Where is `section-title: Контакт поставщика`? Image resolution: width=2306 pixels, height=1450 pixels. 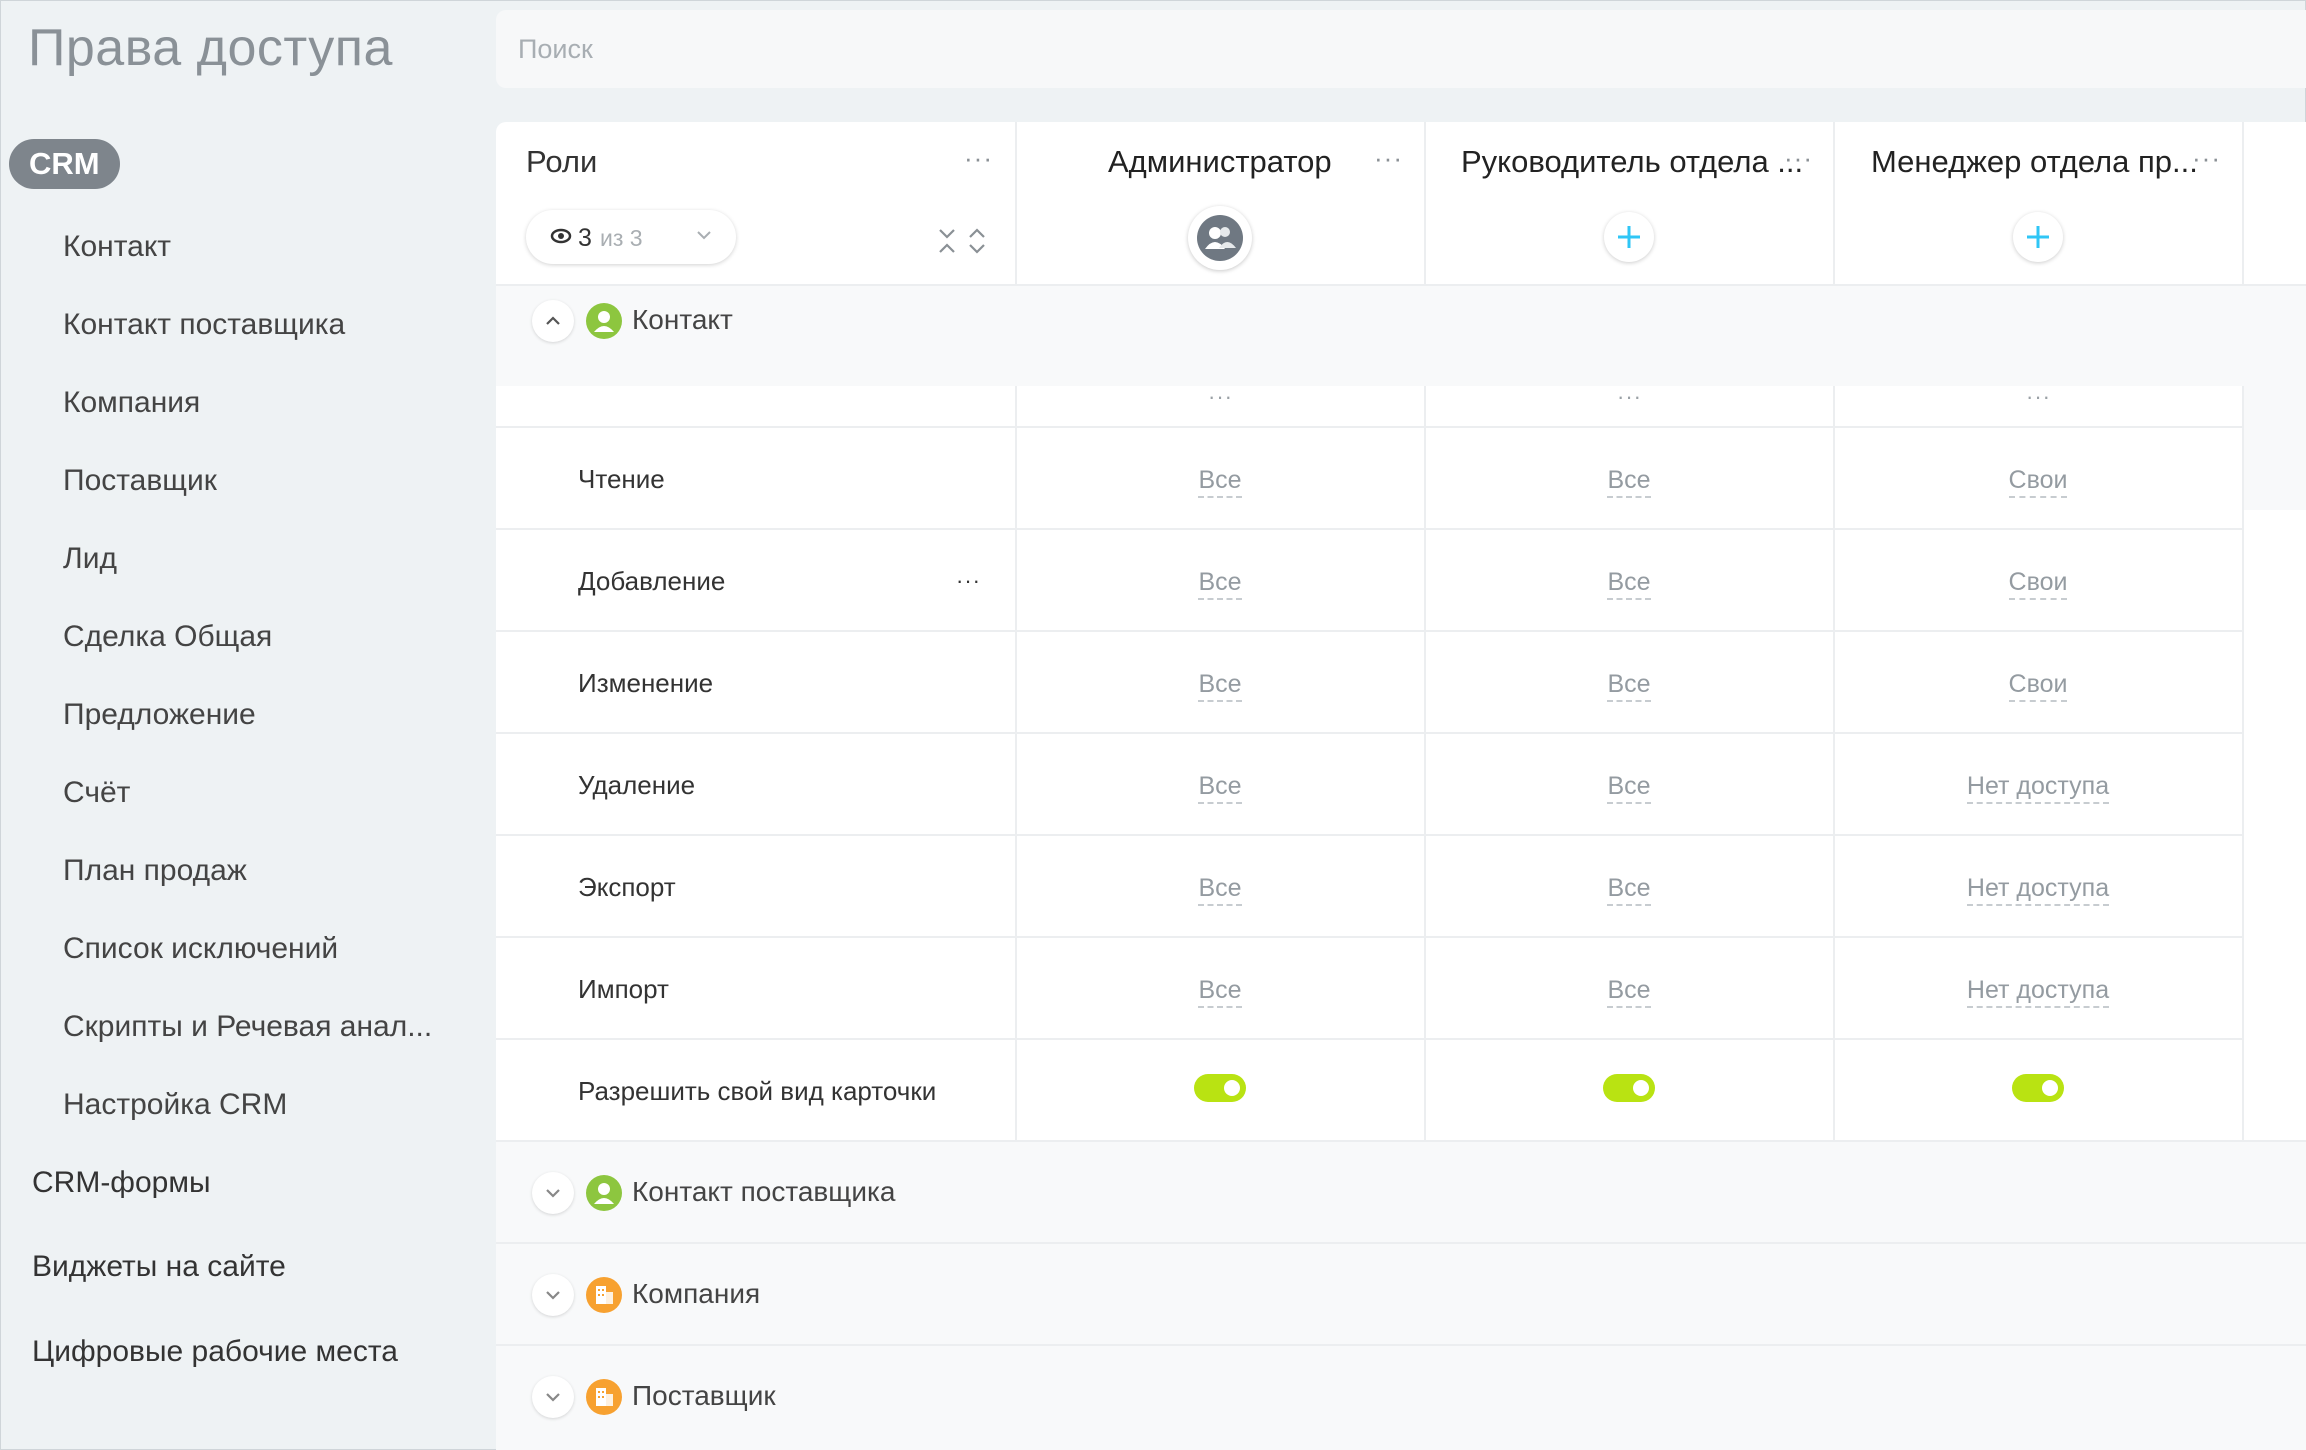
section-title: Контакт поставщика is located at coordinates (764, 1191).